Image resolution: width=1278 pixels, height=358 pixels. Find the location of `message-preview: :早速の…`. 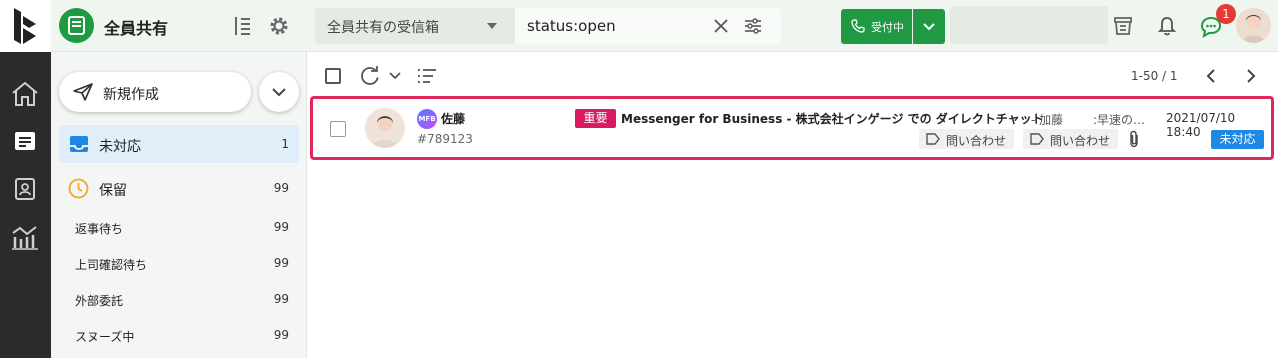

message-preview: :早速の… is located at coordinates (1119, 120).